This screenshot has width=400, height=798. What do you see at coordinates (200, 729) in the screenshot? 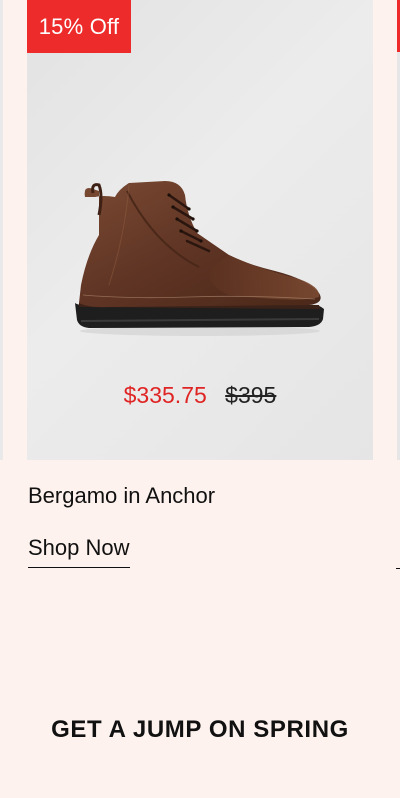
I see `section-heading: GET A JUMP ON SPRING` at bounding box center [200, 729].